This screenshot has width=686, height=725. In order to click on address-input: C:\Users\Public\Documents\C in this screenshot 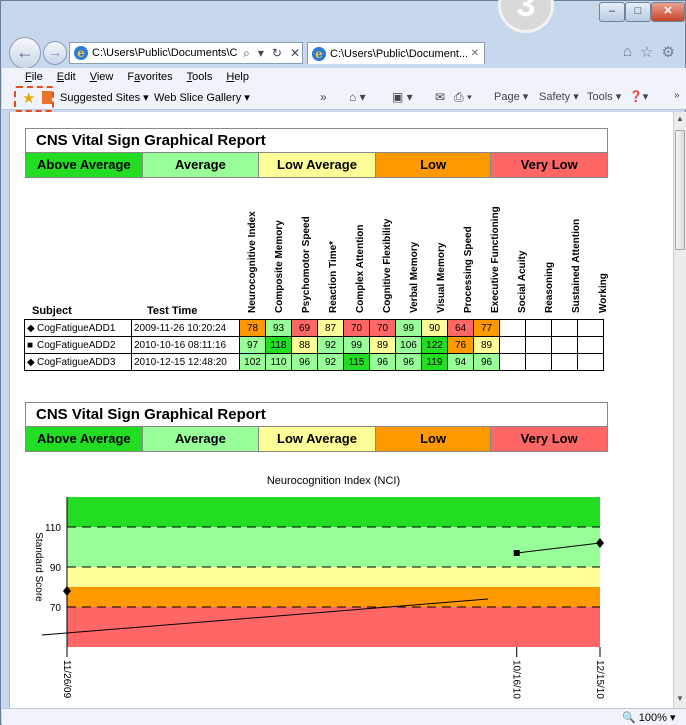, I will do `click(164, 53)`.